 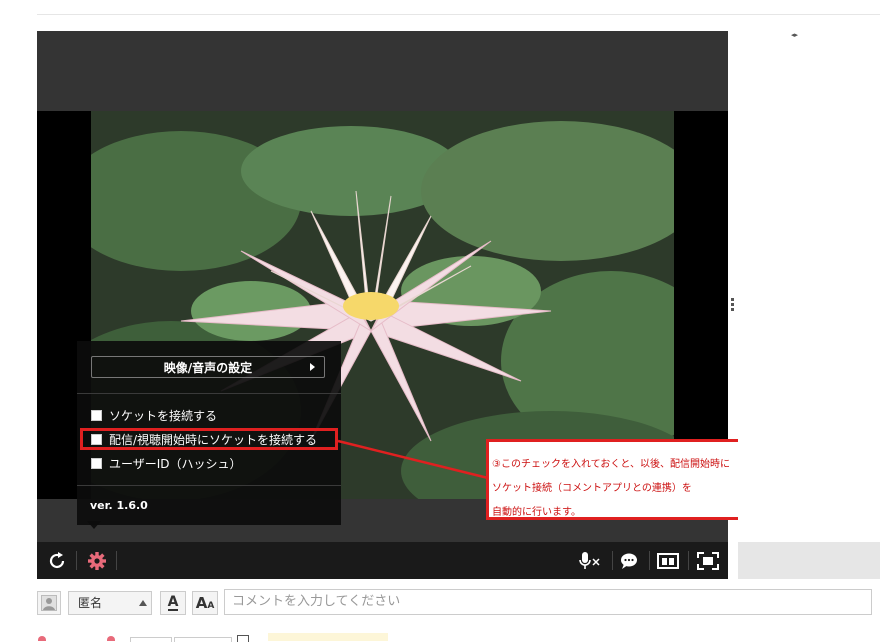 What do you see at coordinates (794, 35) in the screenshot?
I see `side-resize-handle: ◂▸` at bounding box center [794, 35].